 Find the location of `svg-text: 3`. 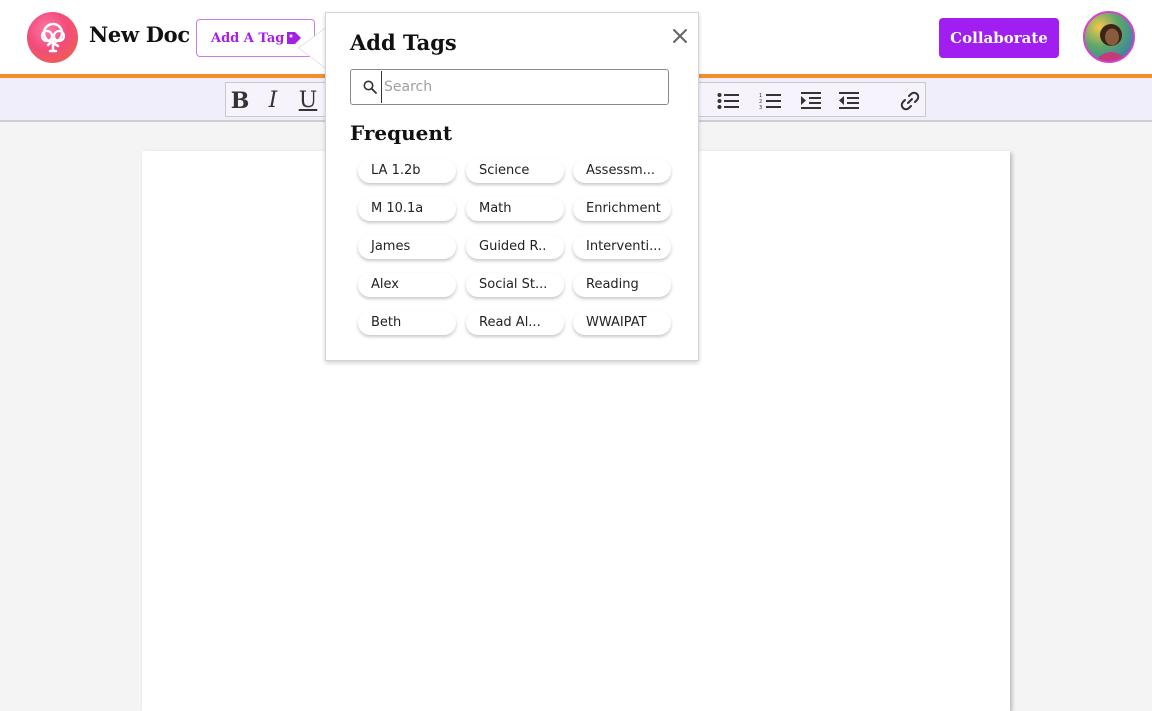

svg-text: 3 is located at coordinates (760, 107).